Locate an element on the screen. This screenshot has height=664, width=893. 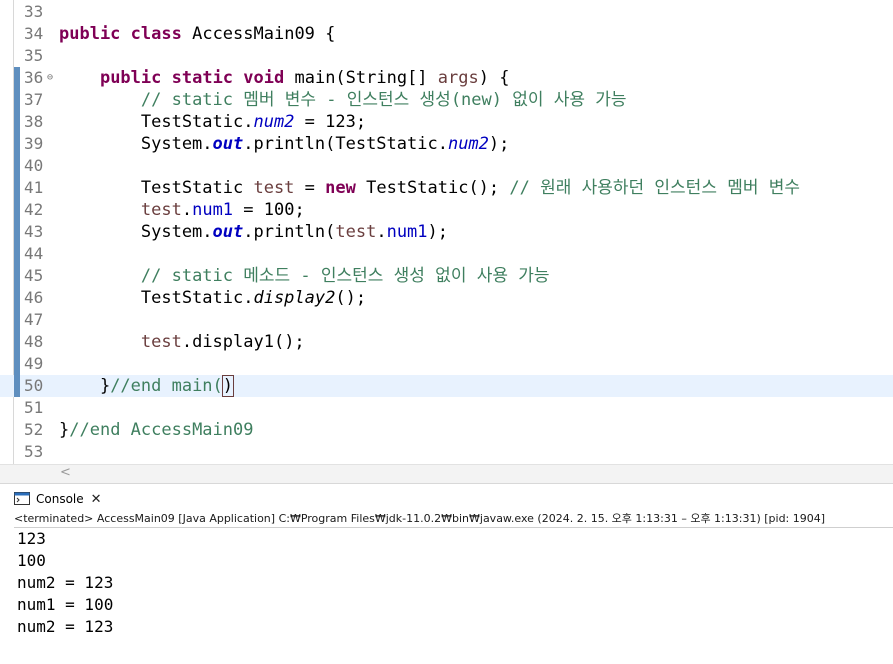
console-icon is located at coordinates (22, 498).